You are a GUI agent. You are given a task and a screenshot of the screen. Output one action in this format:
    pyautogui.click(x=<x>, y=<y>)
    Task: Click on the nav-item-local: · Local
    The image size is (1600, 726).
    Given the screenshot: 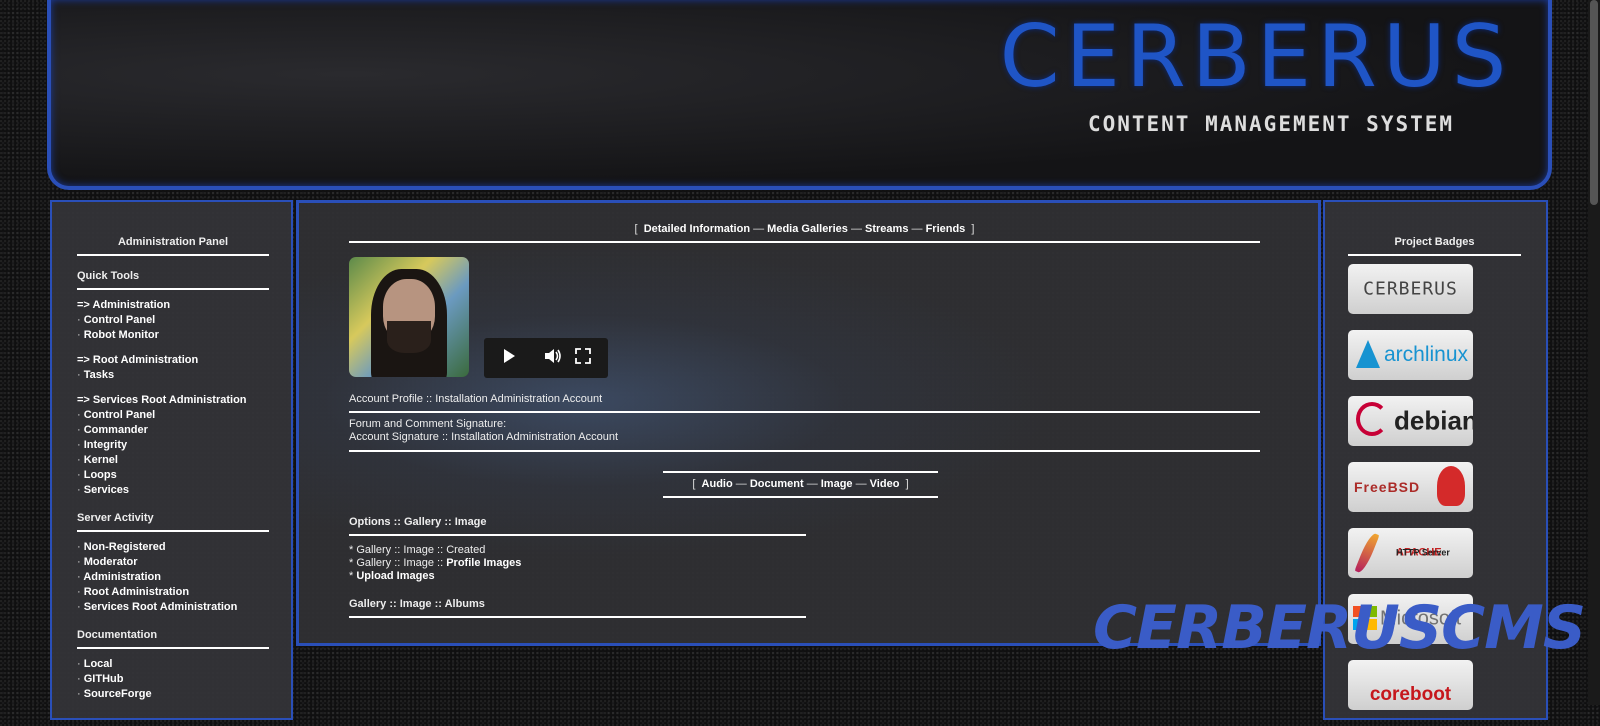 What is the action you would take?
    pyautogui.click(x=173, y=664)
    